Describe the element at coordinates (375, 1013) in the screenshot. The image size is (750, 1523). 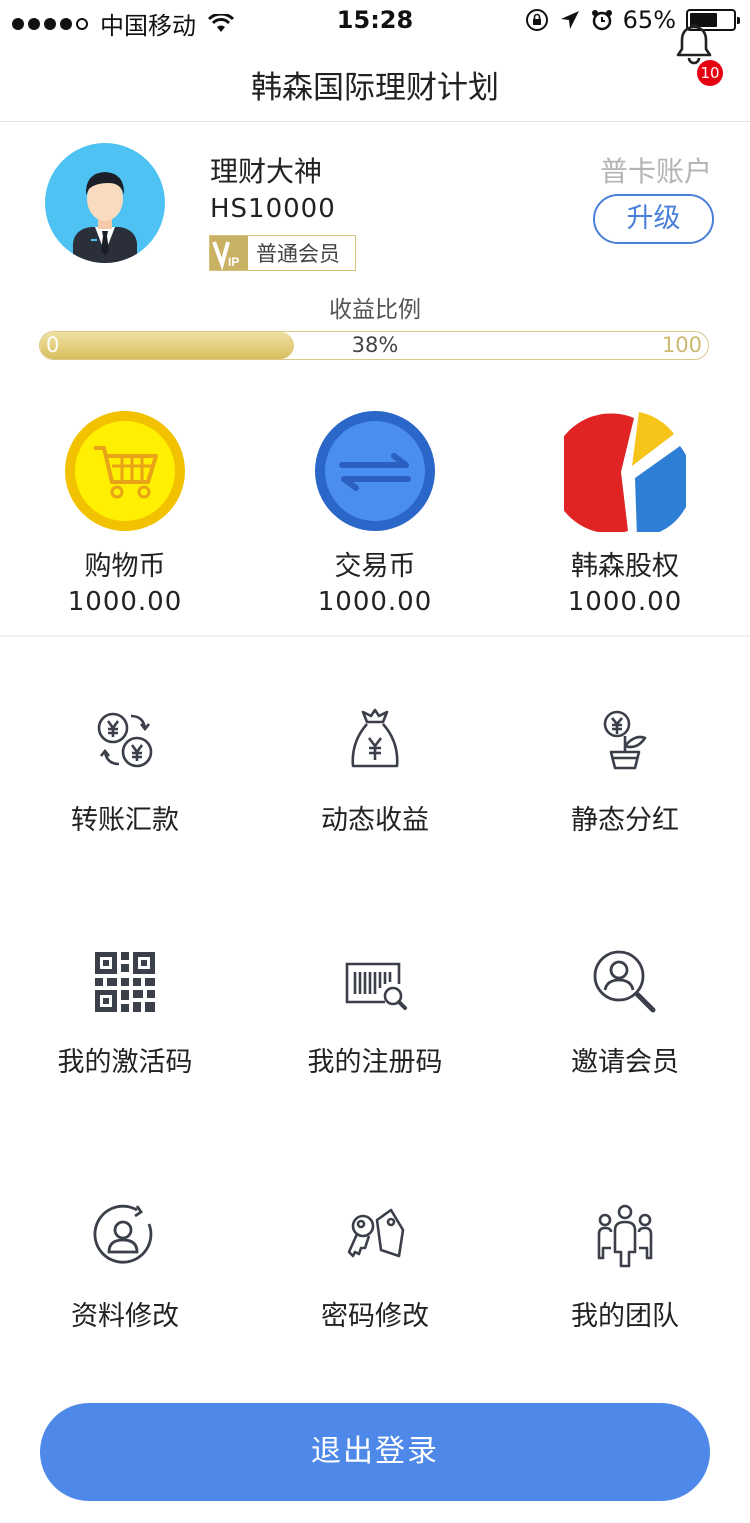
I see `menu-registration-code: 我的注册码` at that location.